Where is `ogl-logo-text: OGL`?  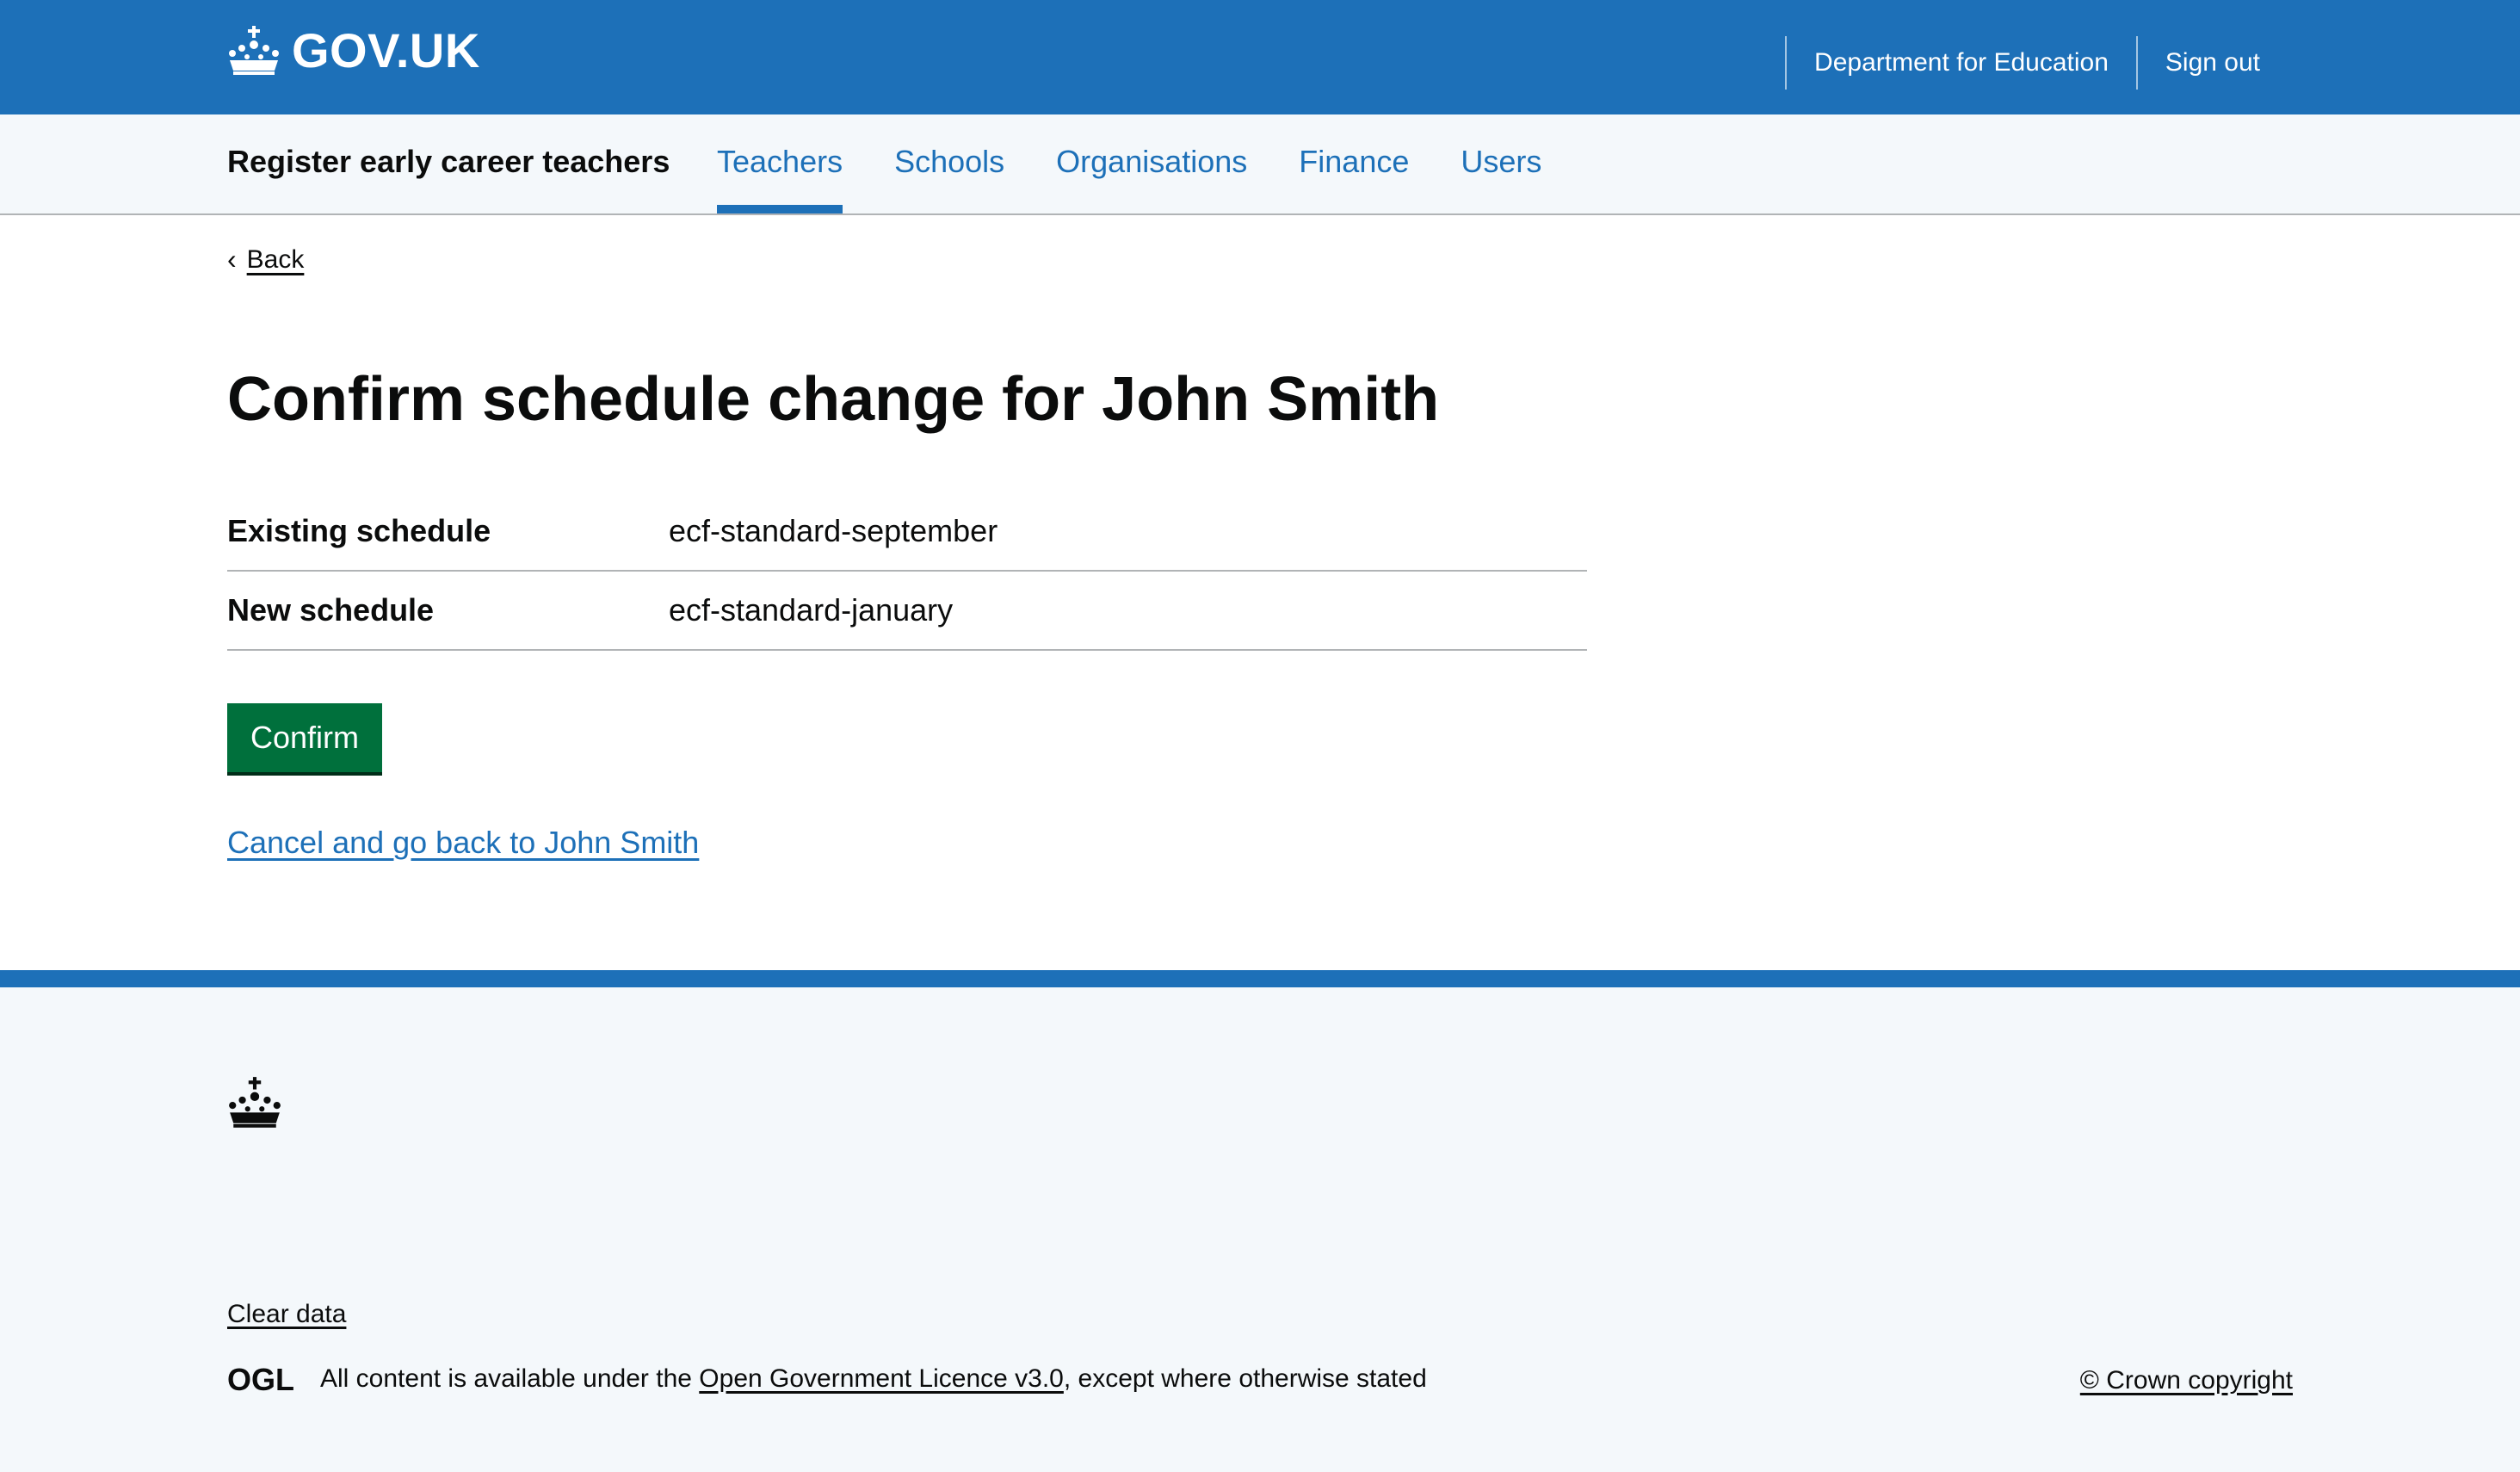 ogl-logo-text: OGL is located at coordinates (261, 1379).